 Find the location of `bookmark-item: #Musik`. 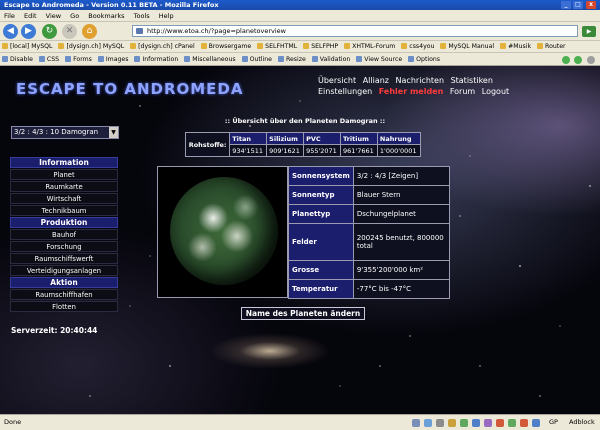

bookmark-item: #Musik is located at coordinates (515, 46).